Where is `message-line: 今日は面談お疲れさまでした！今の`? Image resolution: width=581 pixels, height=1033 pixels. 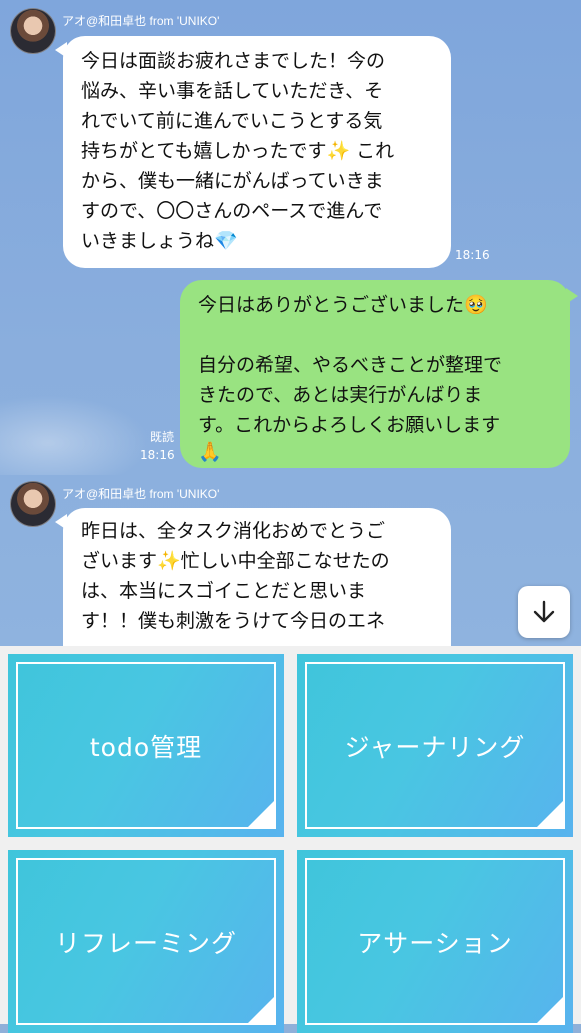 message-line: 今日は面談お疲れさまでした！今の is located at coordinates (233, 61).